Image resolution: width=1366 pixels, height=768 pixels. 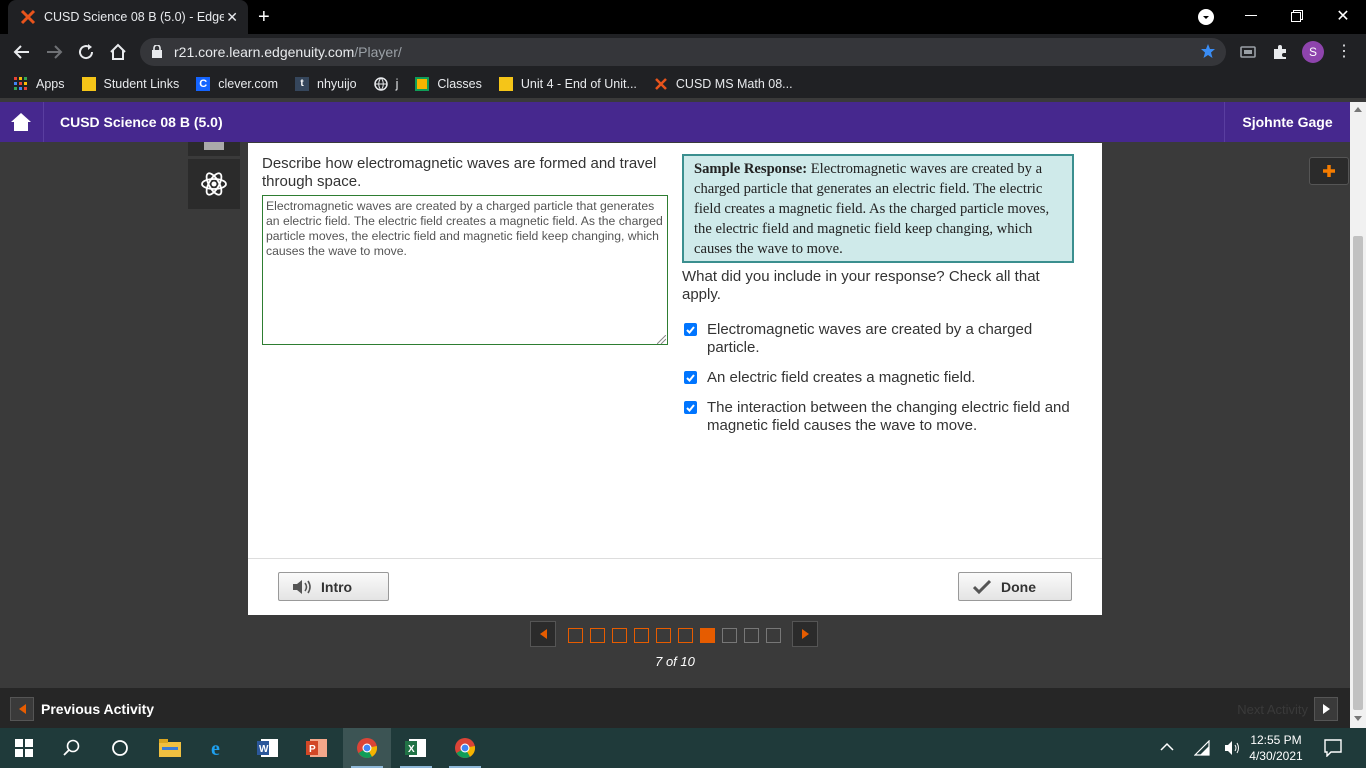 What do you see at coordinates (98, 709) in the screenshot?
I see `previous-activity-label: Previous Activity` at bounding box center [98, 709].